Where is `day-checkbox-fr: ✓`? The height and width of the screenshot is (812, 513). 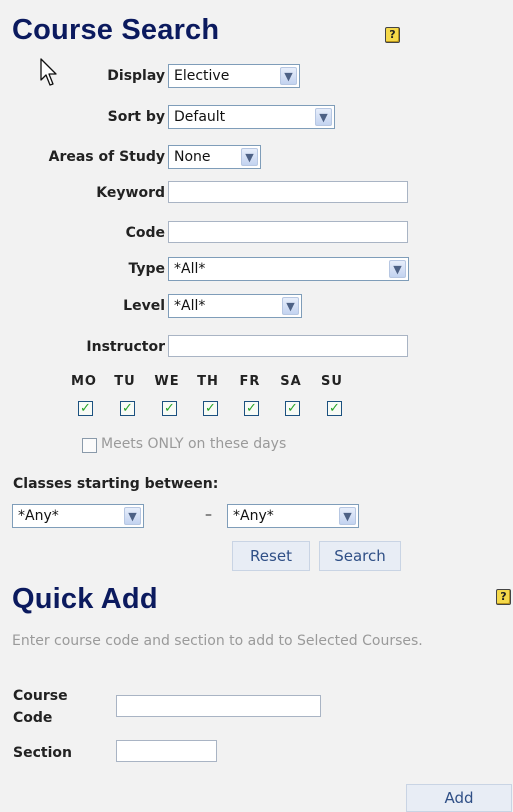 day-checkbox-fr: ✓ is located at coordinates (251, 408).